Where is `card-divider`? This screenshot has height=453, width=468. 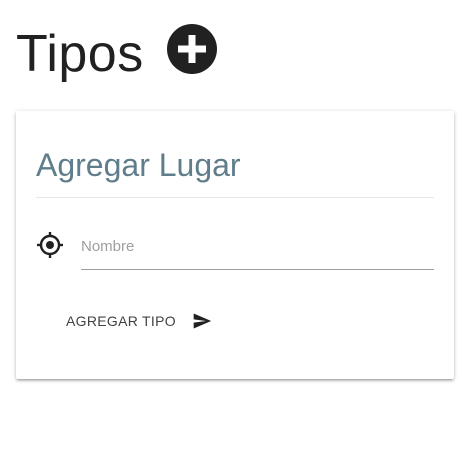 card-divider is located at coordinates (235, 197).